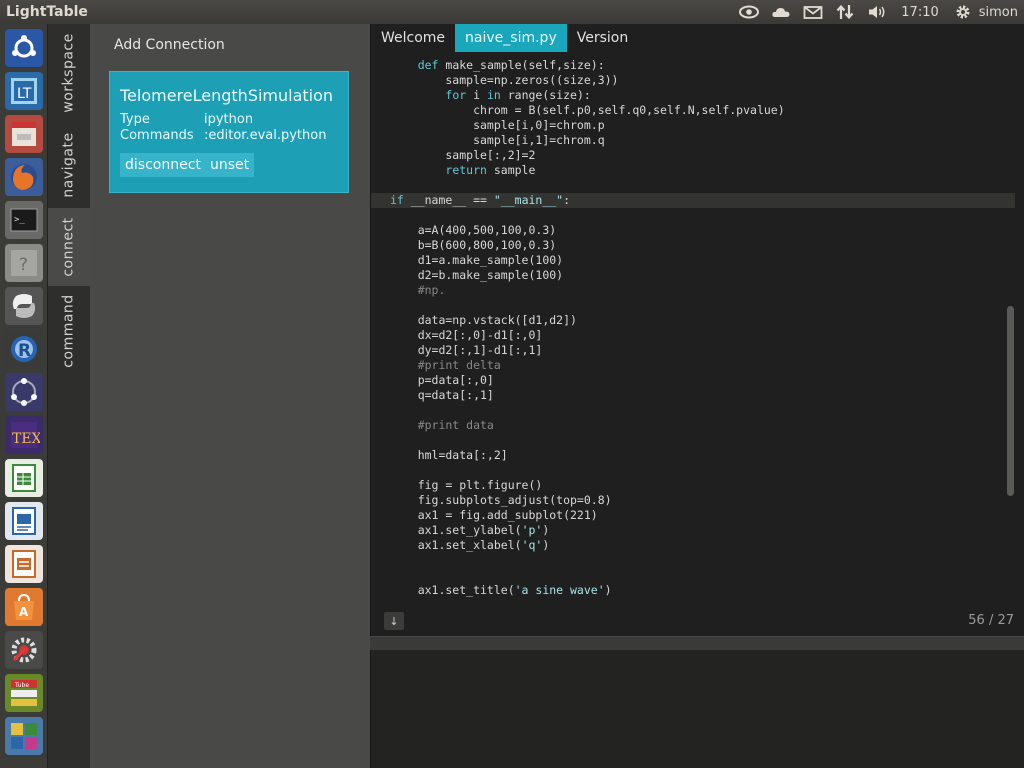 Image resolution: width=1024 pixels, height=768 pixels. I want to click on svg-text: Tube, so click(21, 685).